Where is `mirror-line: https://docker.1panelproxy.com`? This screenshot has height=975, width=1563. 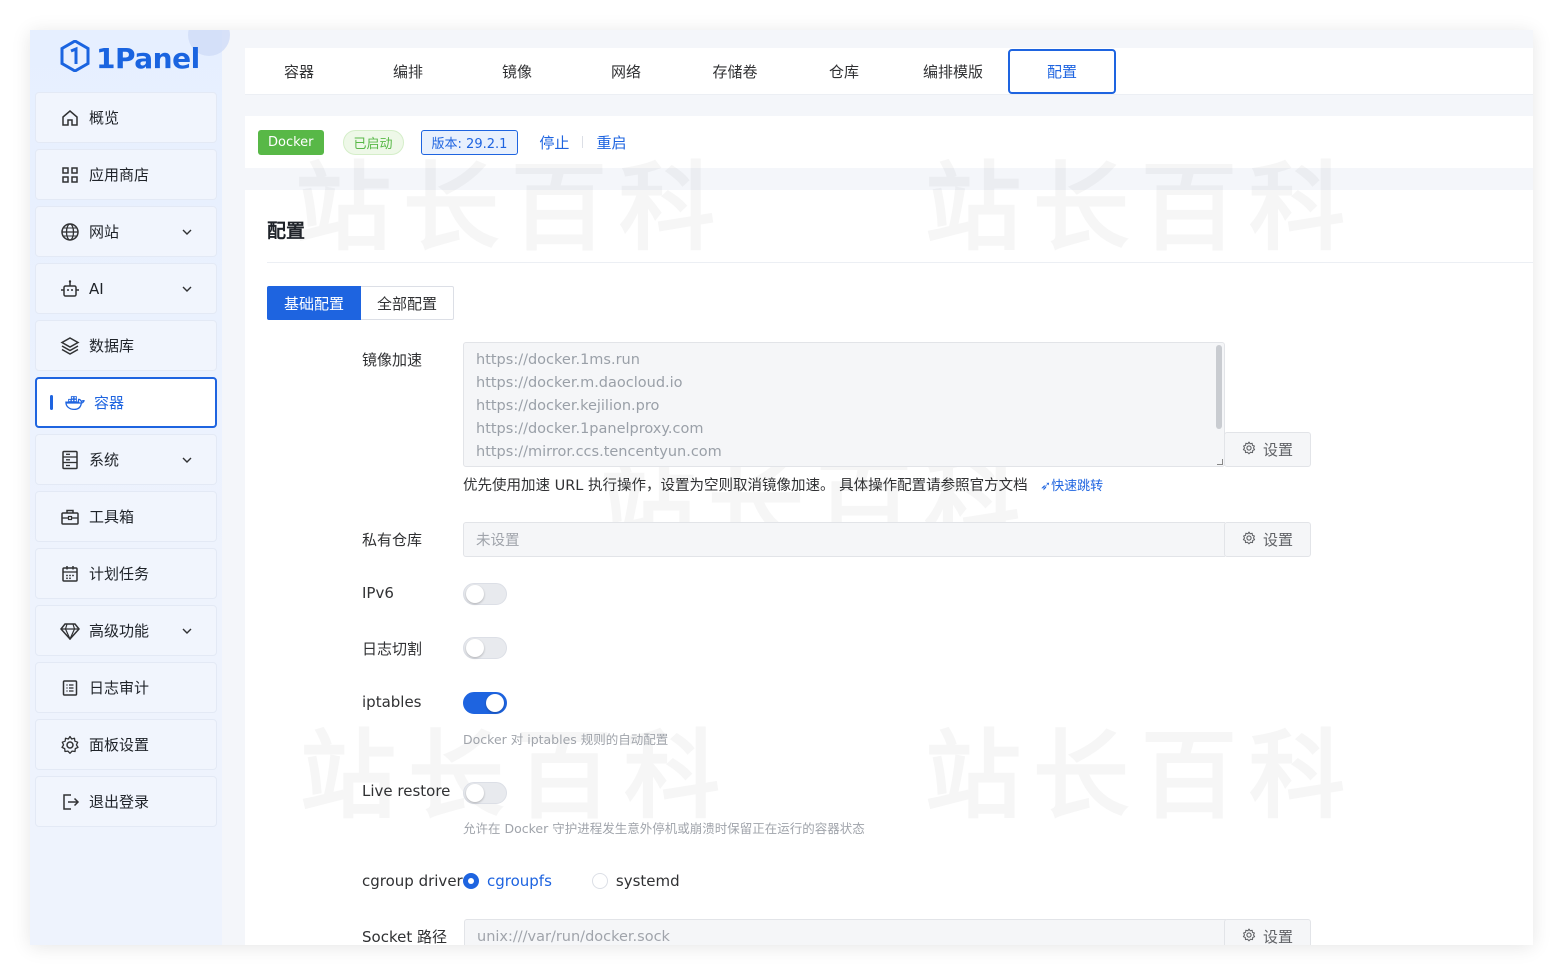
mirror-line: https://docker.1panelproxy.com is located at coordinates (590, 429).